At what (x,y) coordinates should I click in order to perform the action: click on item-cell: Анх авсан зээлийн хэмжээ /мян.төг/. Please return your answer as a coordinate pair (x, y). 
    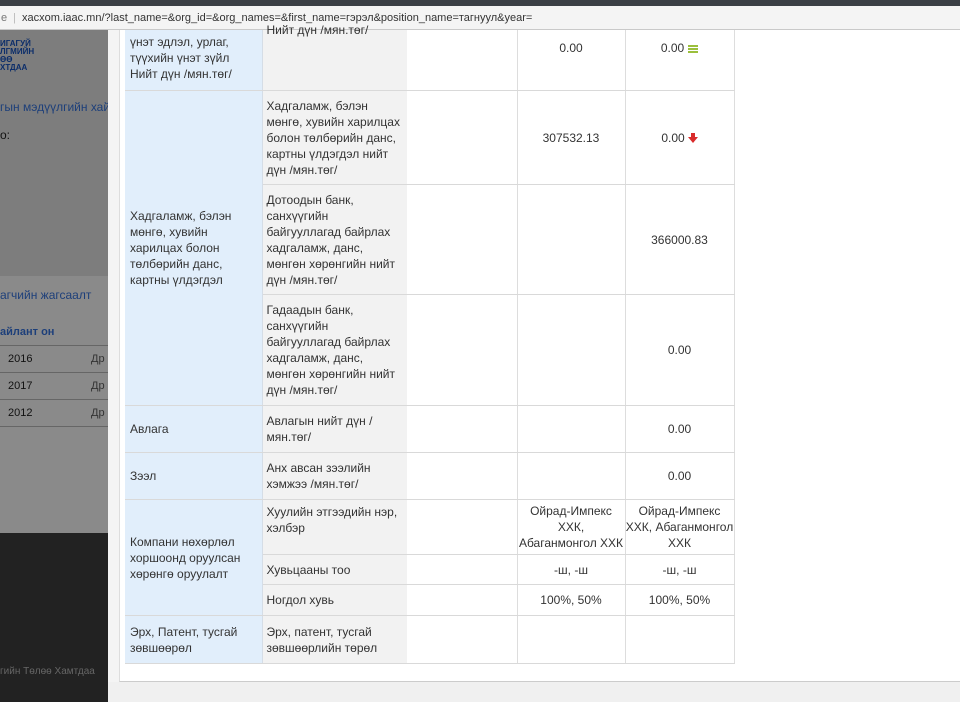
    Looking at the image, I should click on (334, 476).